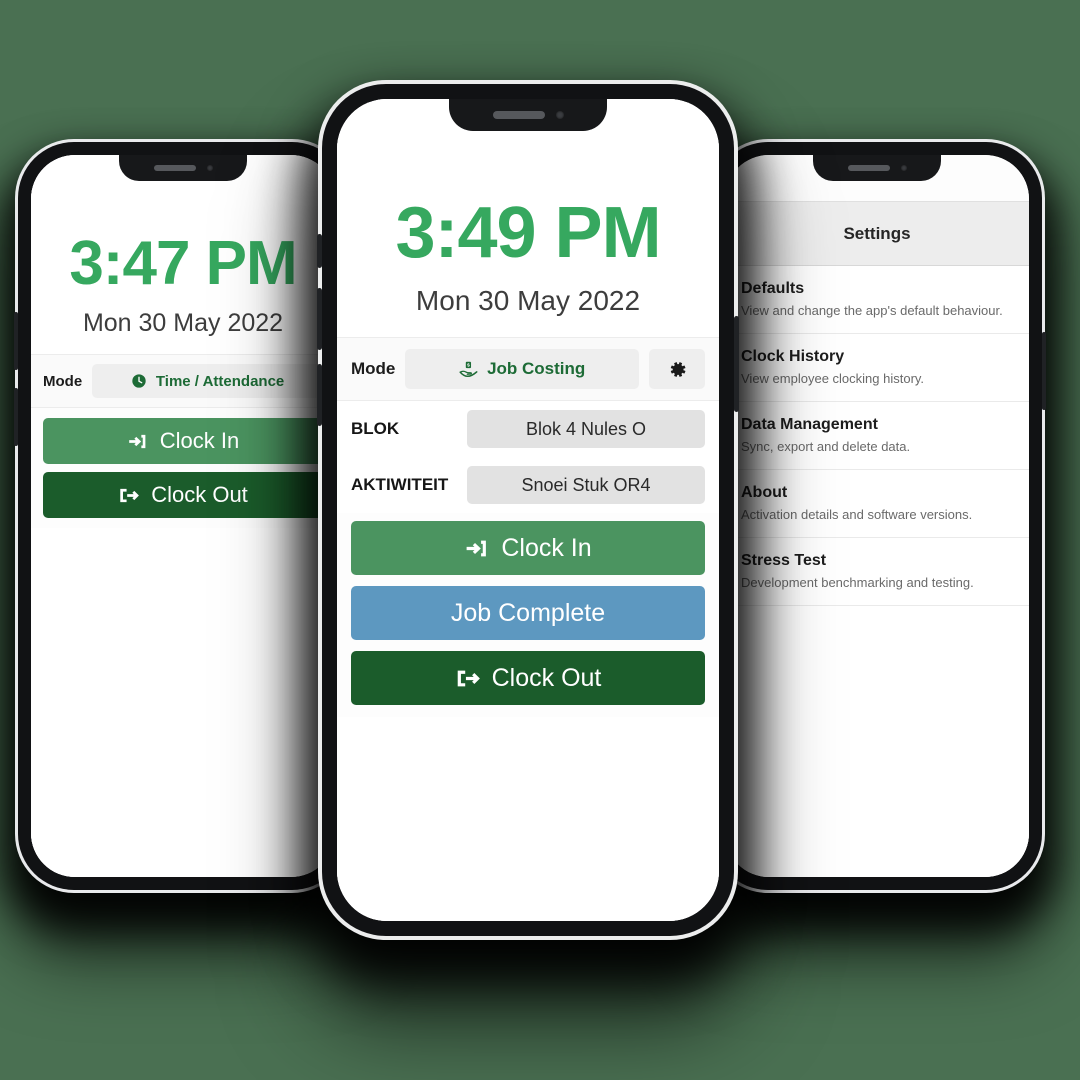 The height and width of the screenshot is (1080, 1080). I want to click on phone-center-notch, so click(528, 115).